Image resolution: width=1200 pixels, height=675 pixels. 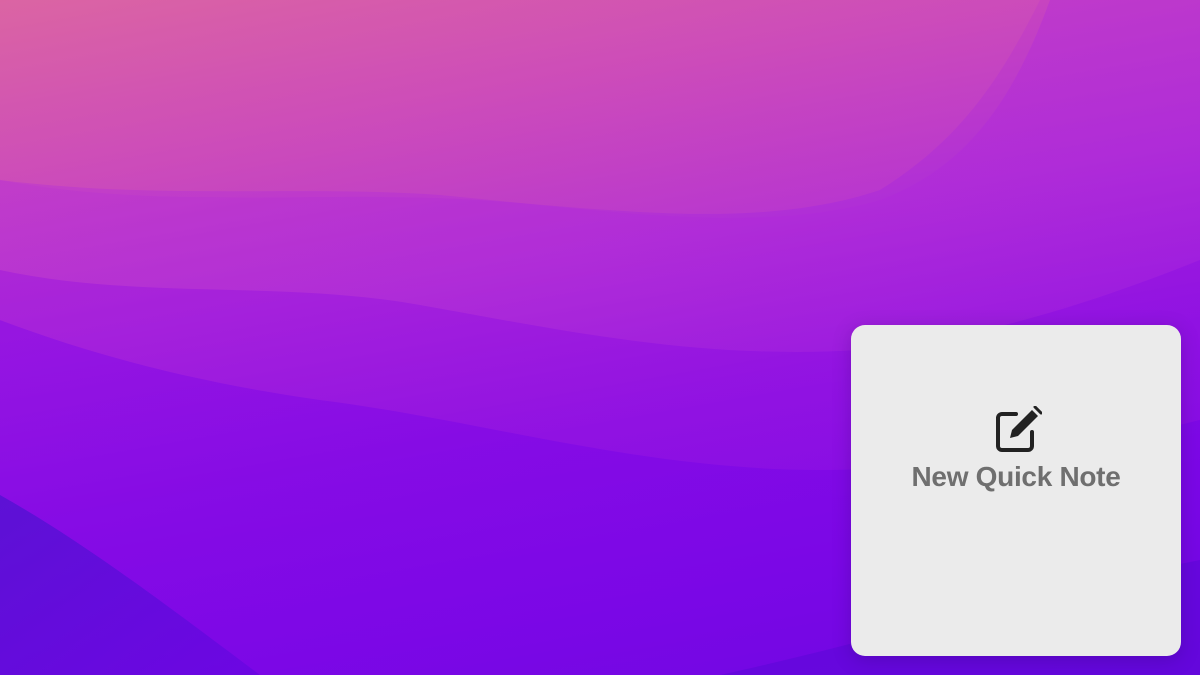 I want to click on new-quick-note-label: New Quick Note, so click(x=1016, y=477).